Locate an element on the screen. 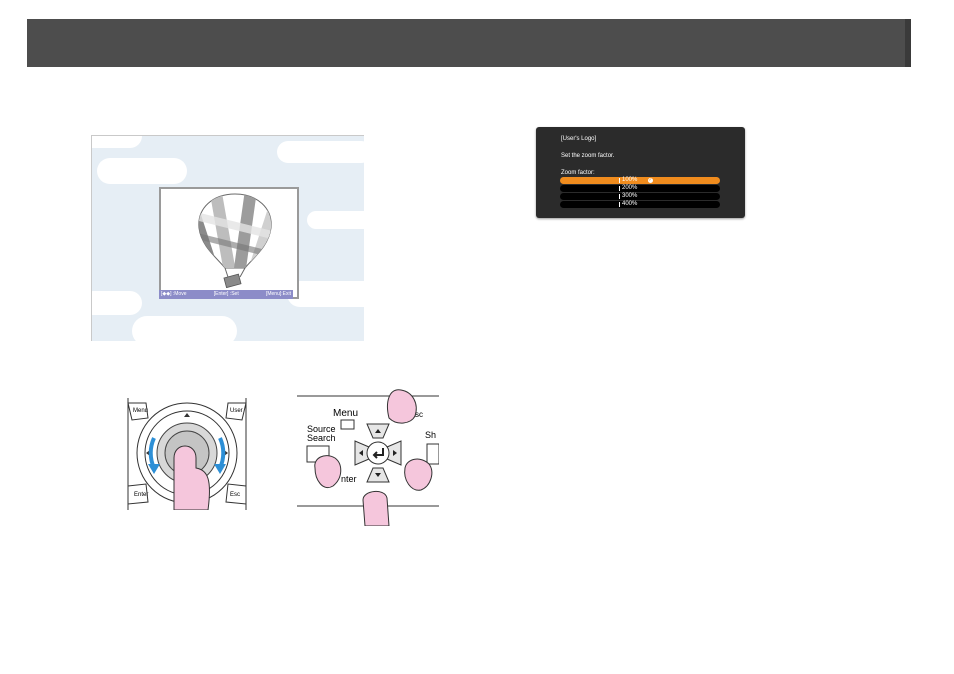 This screenshot has height=674, width=954. zoom-option-200: 200% is located at coordinates (640, 188).